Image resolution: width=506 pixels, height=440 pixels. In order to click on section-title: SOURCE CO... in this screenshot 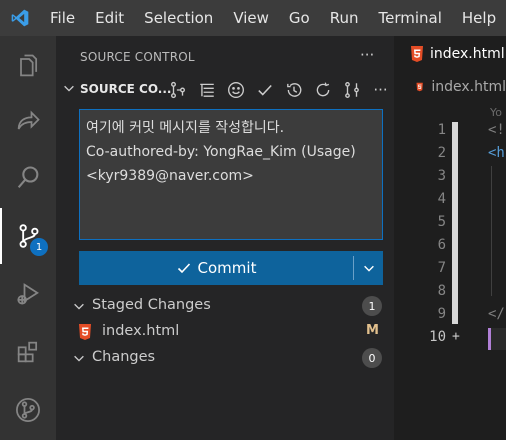, I will do `click(126, 89)`.